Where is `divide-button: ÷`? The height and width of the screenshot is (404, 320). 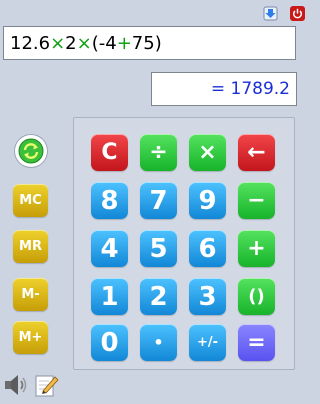
divide-button: ÷ is located at coordinates (158, 152).